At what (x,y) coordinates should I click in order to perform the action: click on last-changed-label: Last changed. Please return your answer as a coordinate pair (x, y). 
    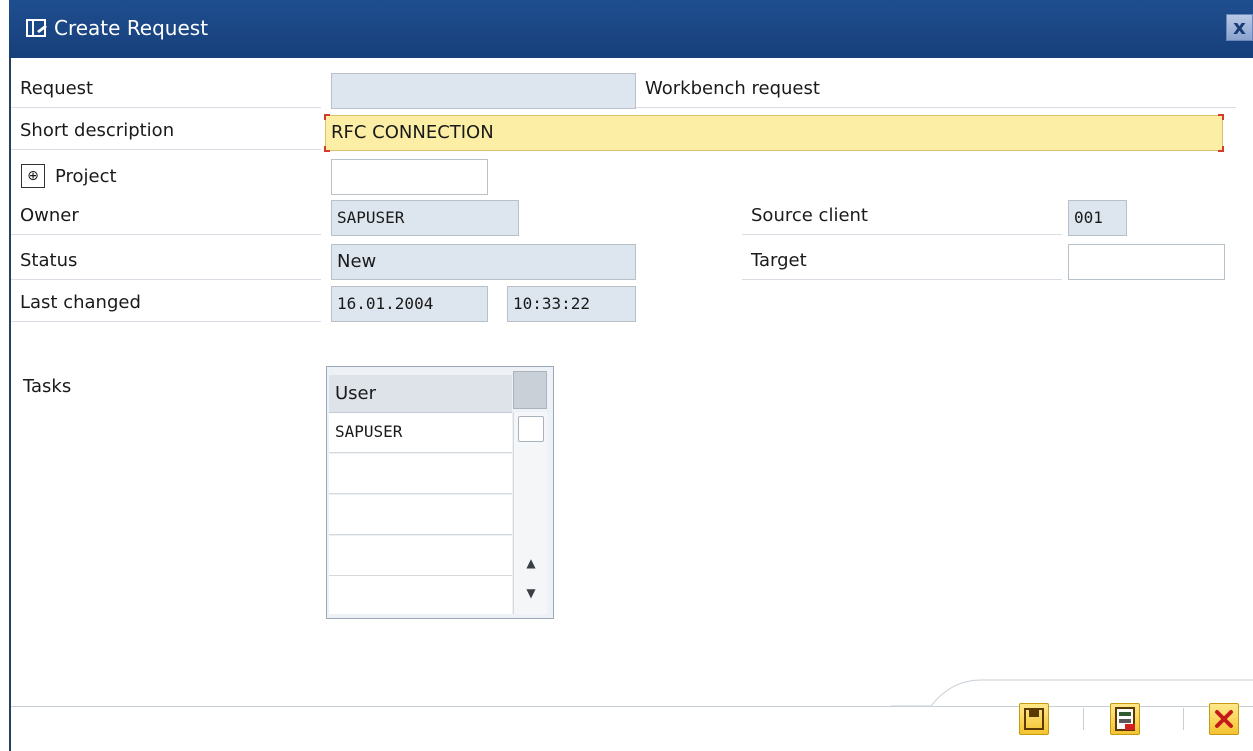
    Looking at the image, I should click on (166, 305).